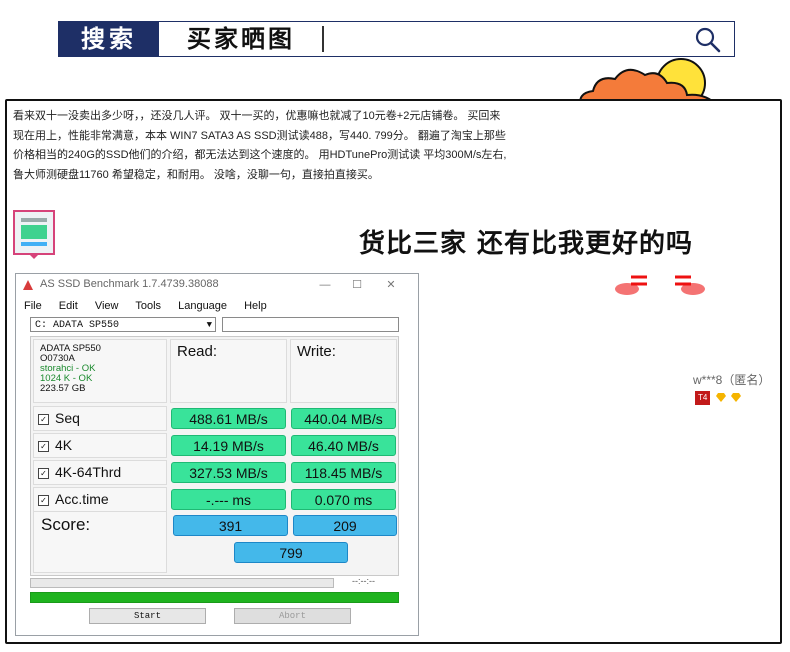 The width and height of the screenshot is (790, 652). I want to click on thumbnail-pointer, so click(34, 256).